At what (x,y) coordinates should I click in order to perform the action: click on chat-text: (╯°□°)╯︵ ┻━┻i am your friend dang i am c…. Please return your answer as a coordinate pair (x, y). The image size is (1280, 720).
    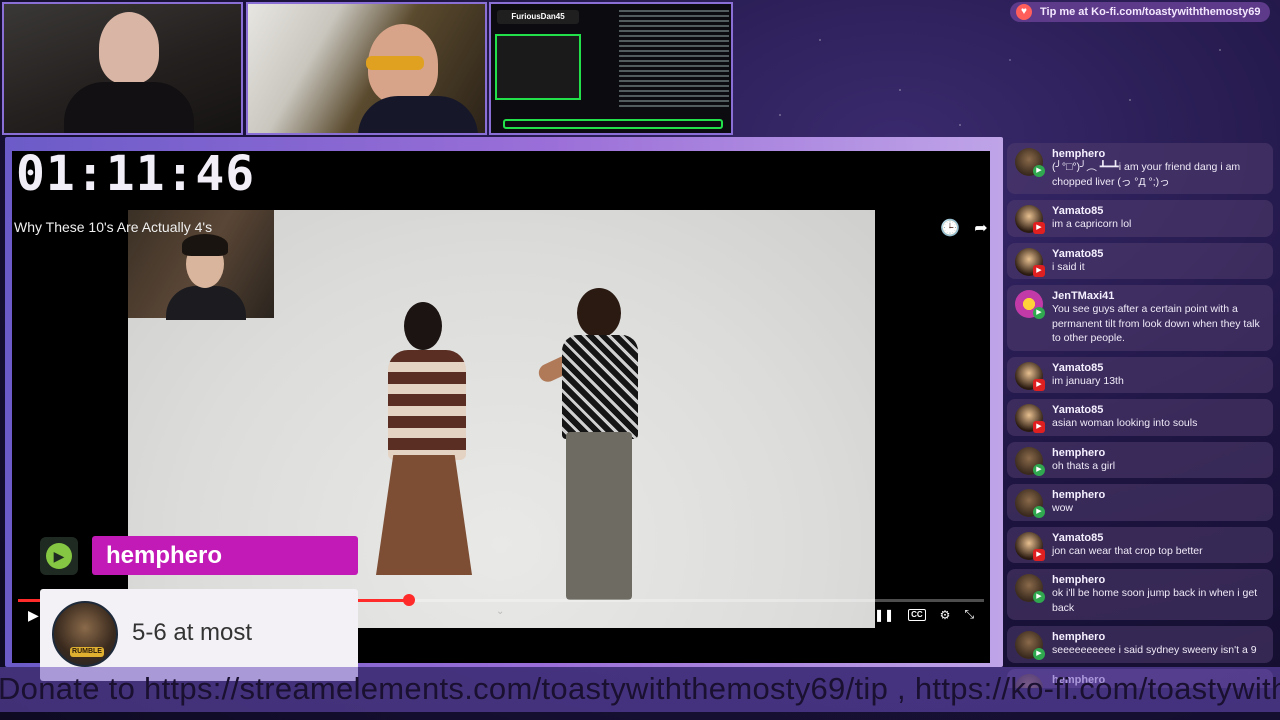
    Looking at the image, I should click on (1146, 174).